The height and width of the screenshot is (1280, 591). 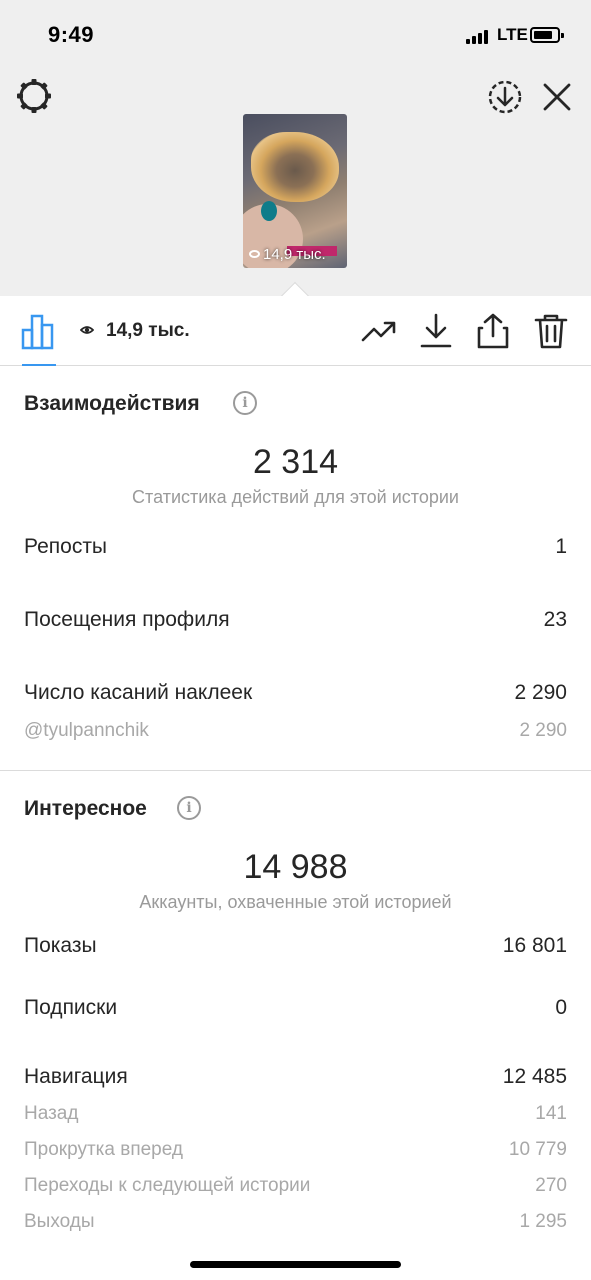 I want to click on download-icon, so click(x=436, y=330).